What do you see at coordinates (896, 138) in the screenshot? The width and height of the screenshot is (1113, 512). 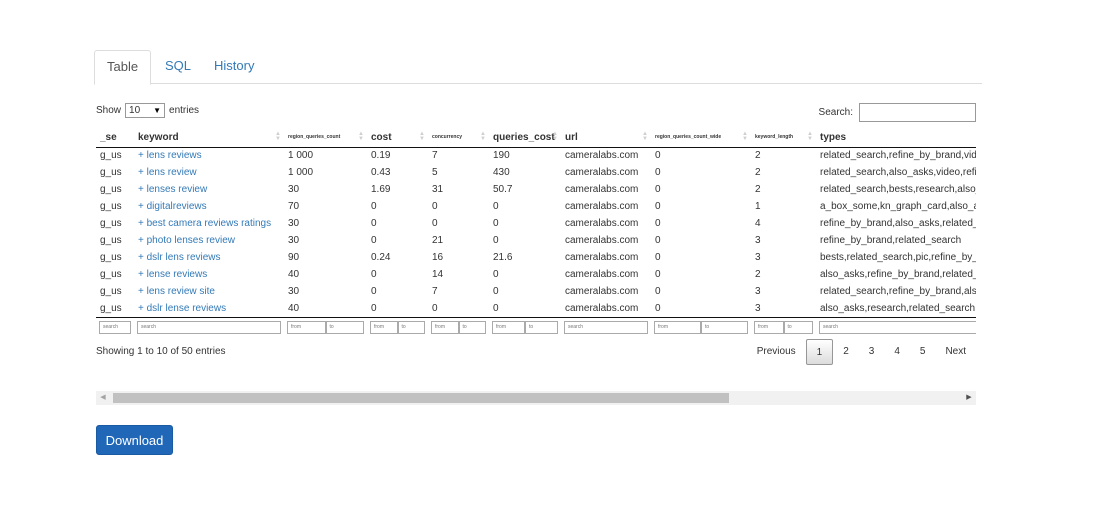 I see `column-header-types: types` at bounding box center [896, 138].